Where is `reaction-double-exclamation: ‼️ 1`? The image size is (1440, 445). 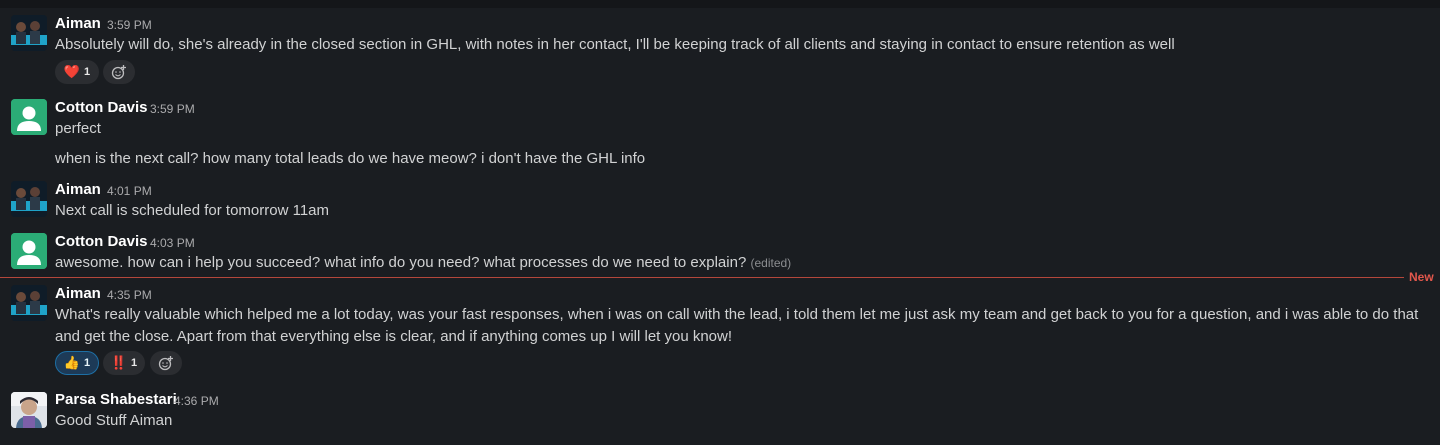
reaction-double-exclamation: ‼️ 1 is located at coordinates (124, 363).